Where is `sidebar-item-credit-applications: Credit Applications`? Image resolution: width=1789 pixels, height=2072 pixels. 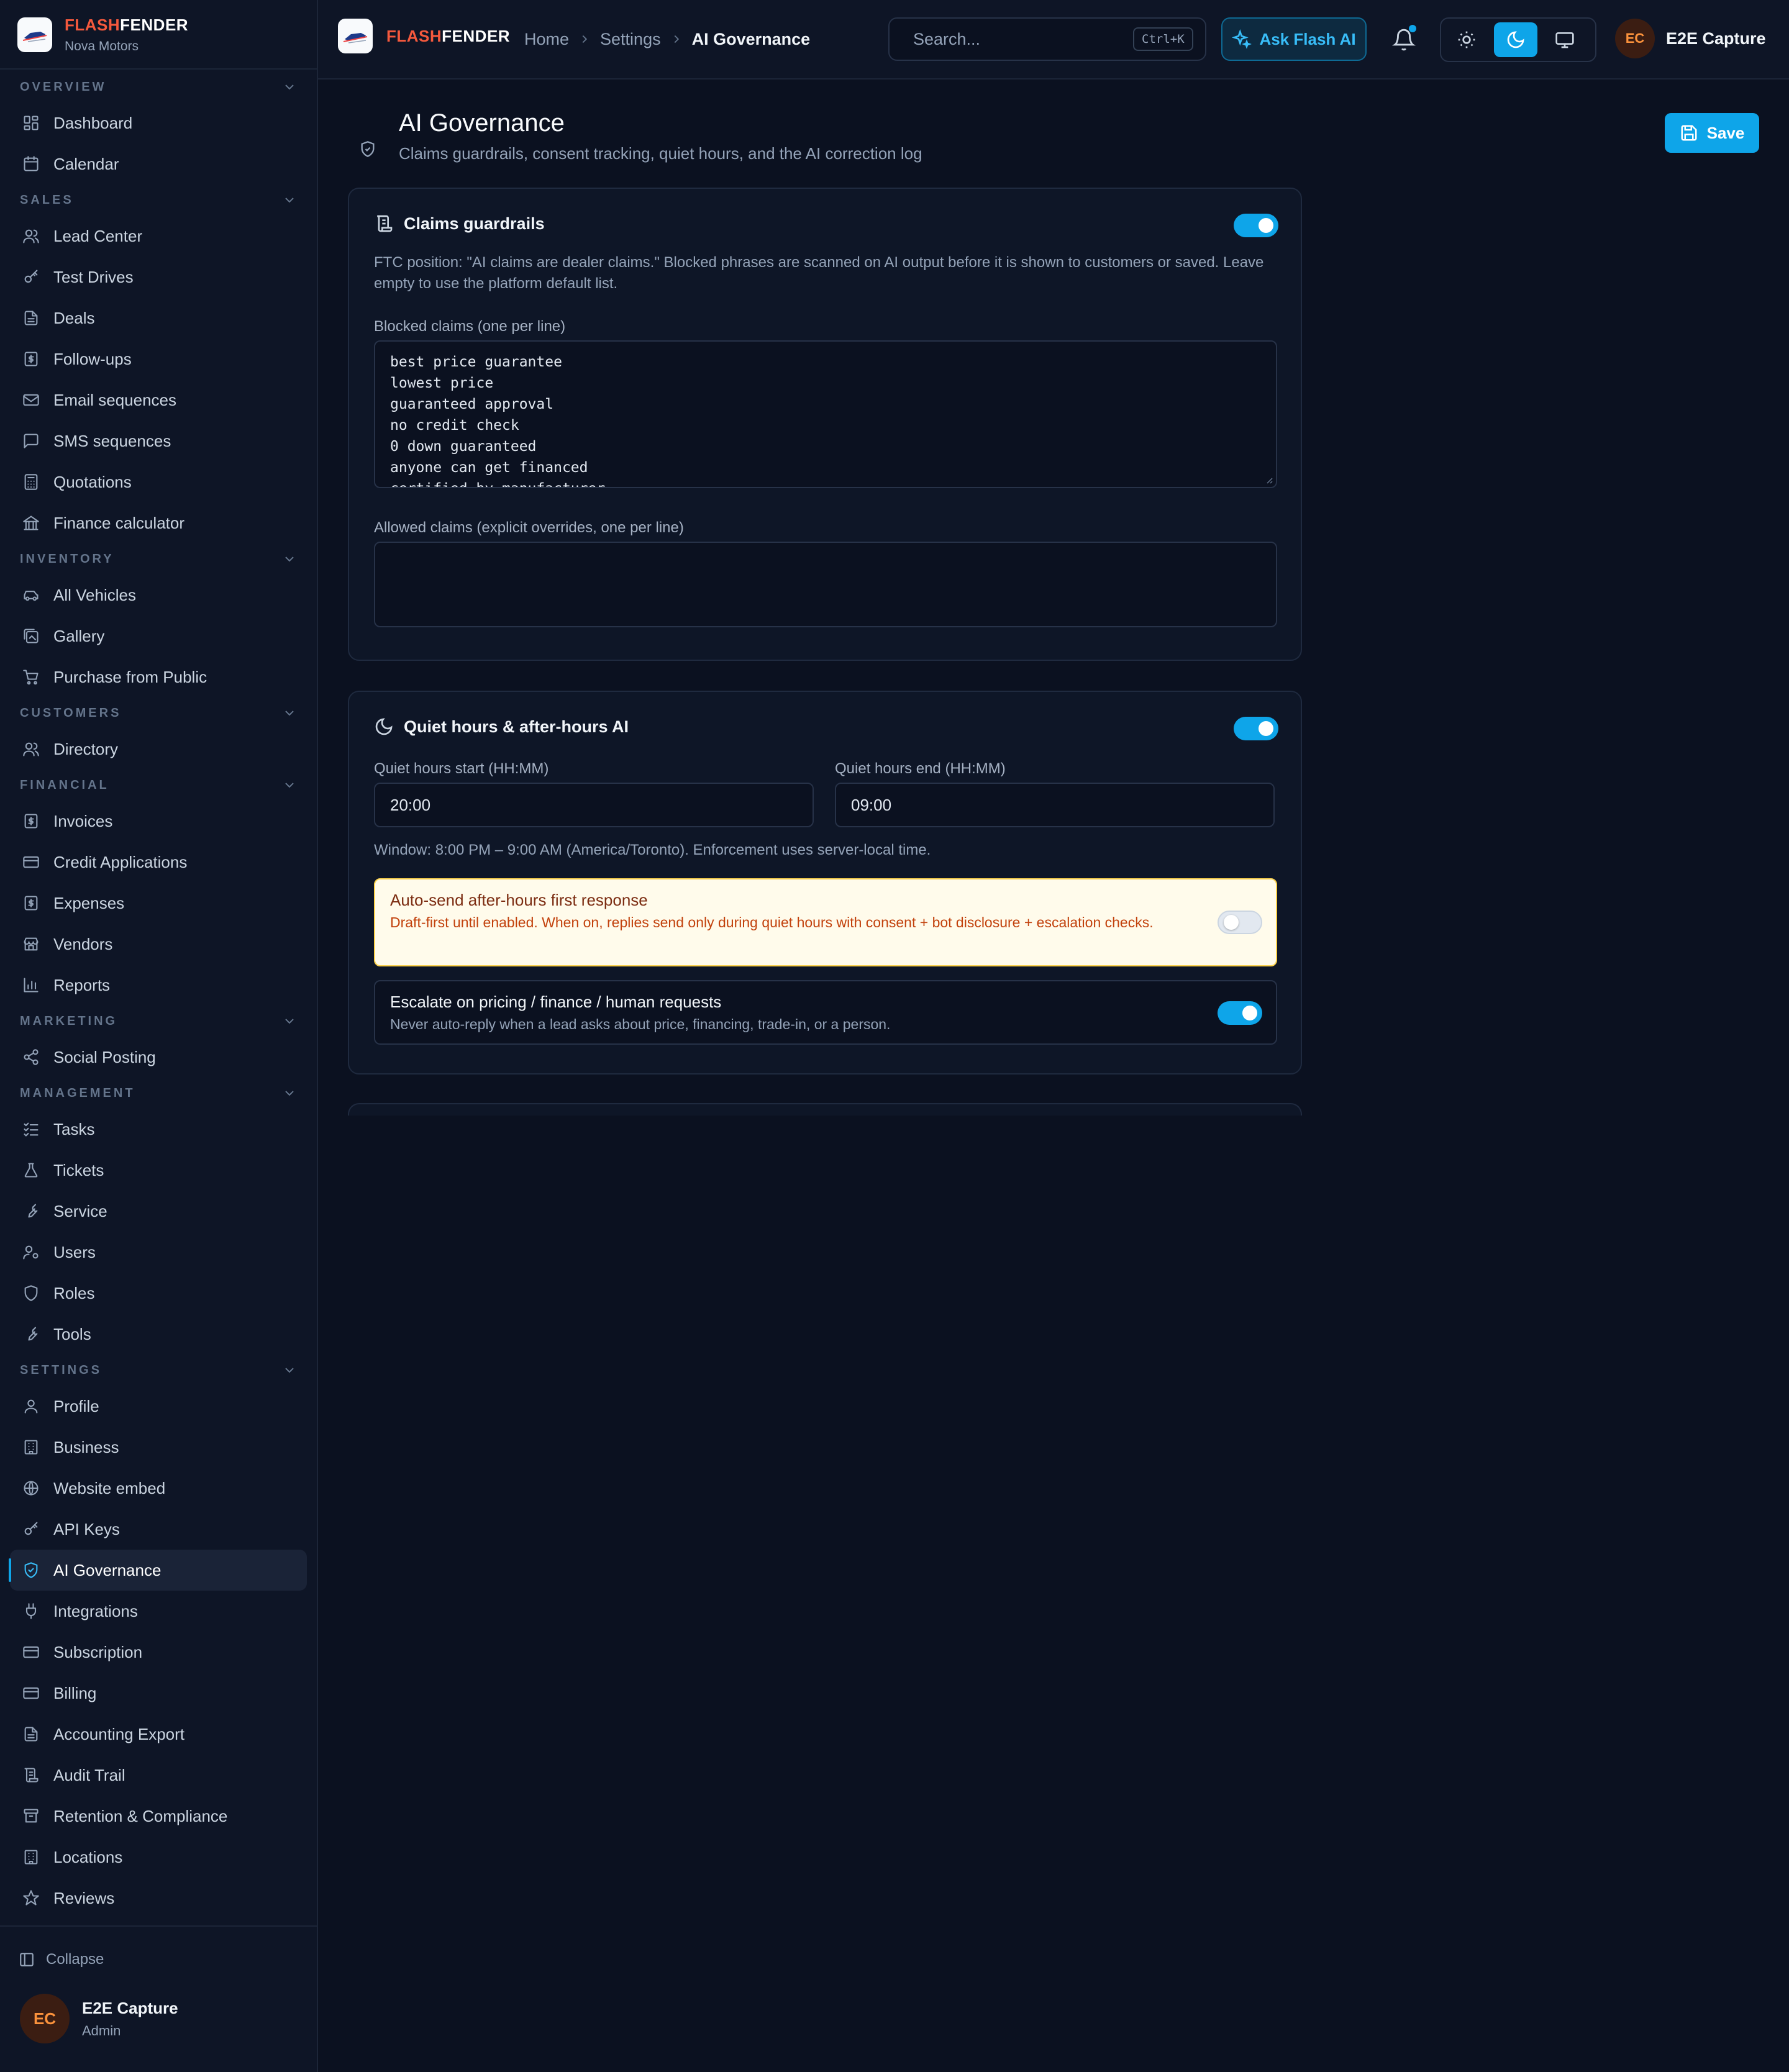 sidebar-item-credit-applications: Credit Applications is located at coordinates (158, 862).